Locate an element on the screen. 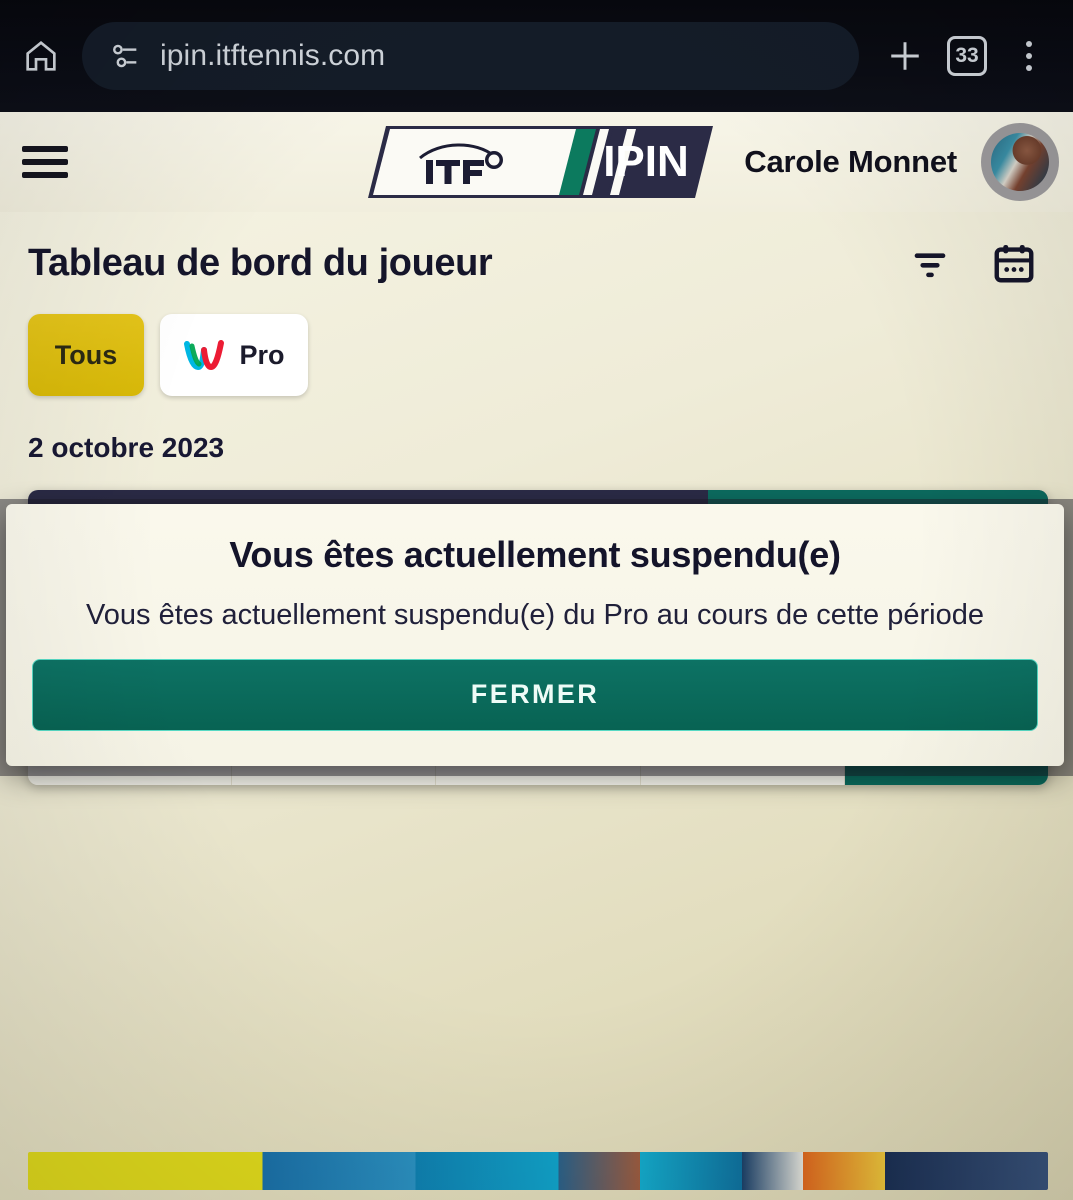 The height and width of the screenshot is (1200, 1073). tab-tous-label: Tous is located at coordinates (86, 354).